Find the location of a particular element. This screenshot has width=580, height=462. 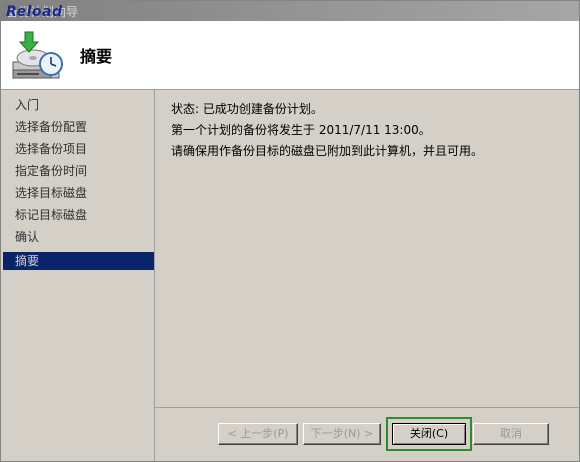

step-confirmation: 确认 is located at coordinates (27, 237).